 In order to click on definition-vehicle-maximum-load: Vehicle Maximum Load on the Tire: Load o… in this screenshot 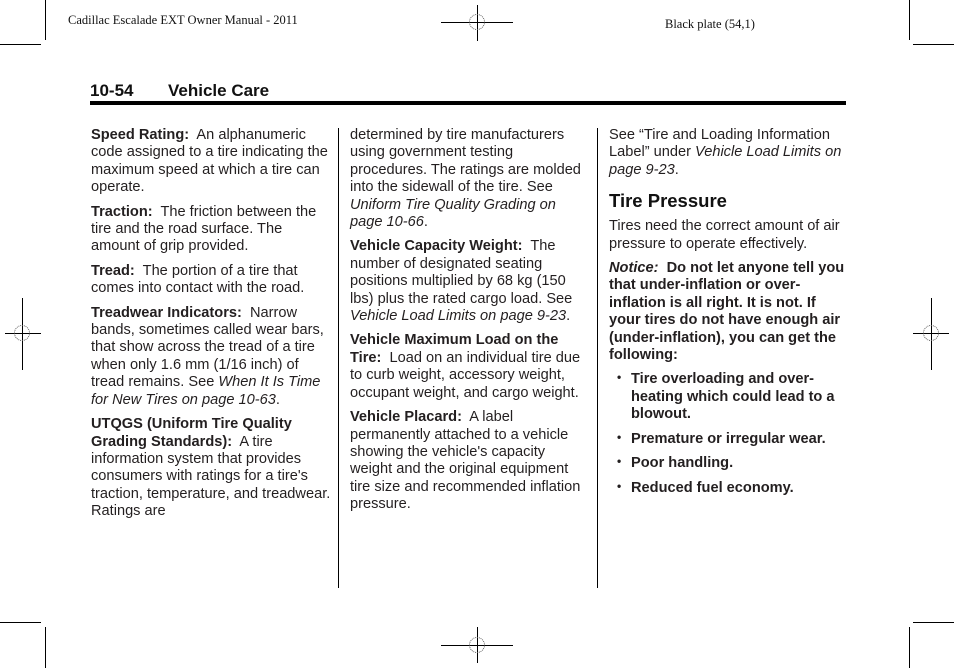, I will do `click(470, 367)`.